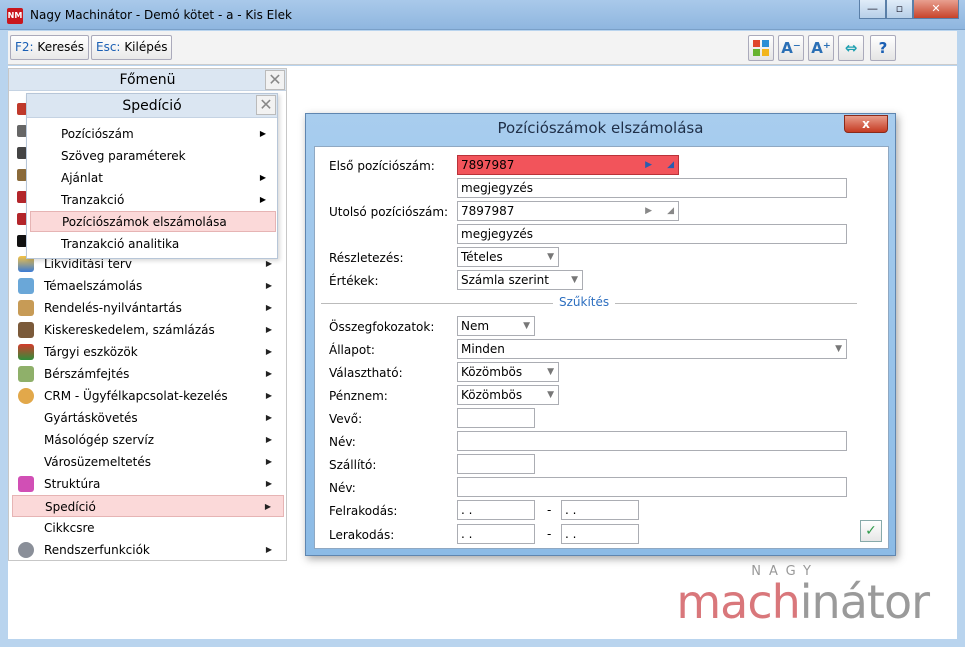 This screenshot has width=965, height=647. I want to click on detail-label: Részletezés:, so click(366, 258).